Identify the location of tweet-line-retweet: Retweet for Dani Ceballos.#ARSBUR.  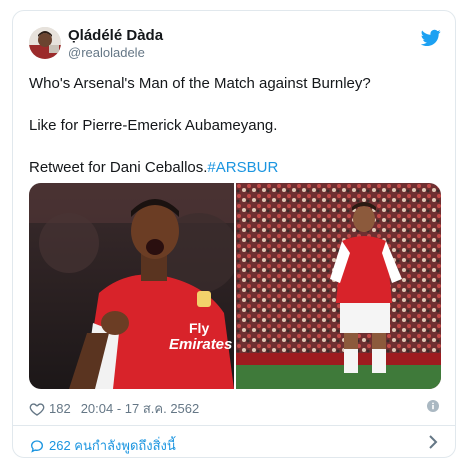
(234, 167).